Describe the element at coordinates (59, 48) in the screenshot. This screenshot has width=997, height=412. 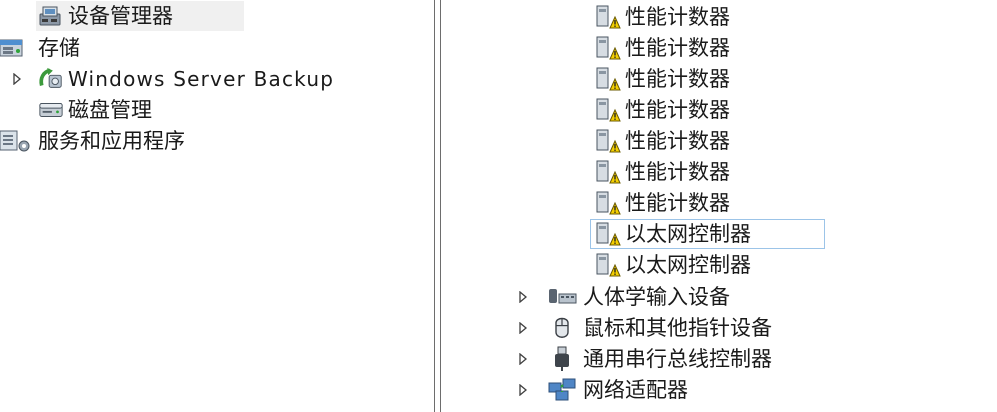
I see `tree-node-label: 存储` at that location.